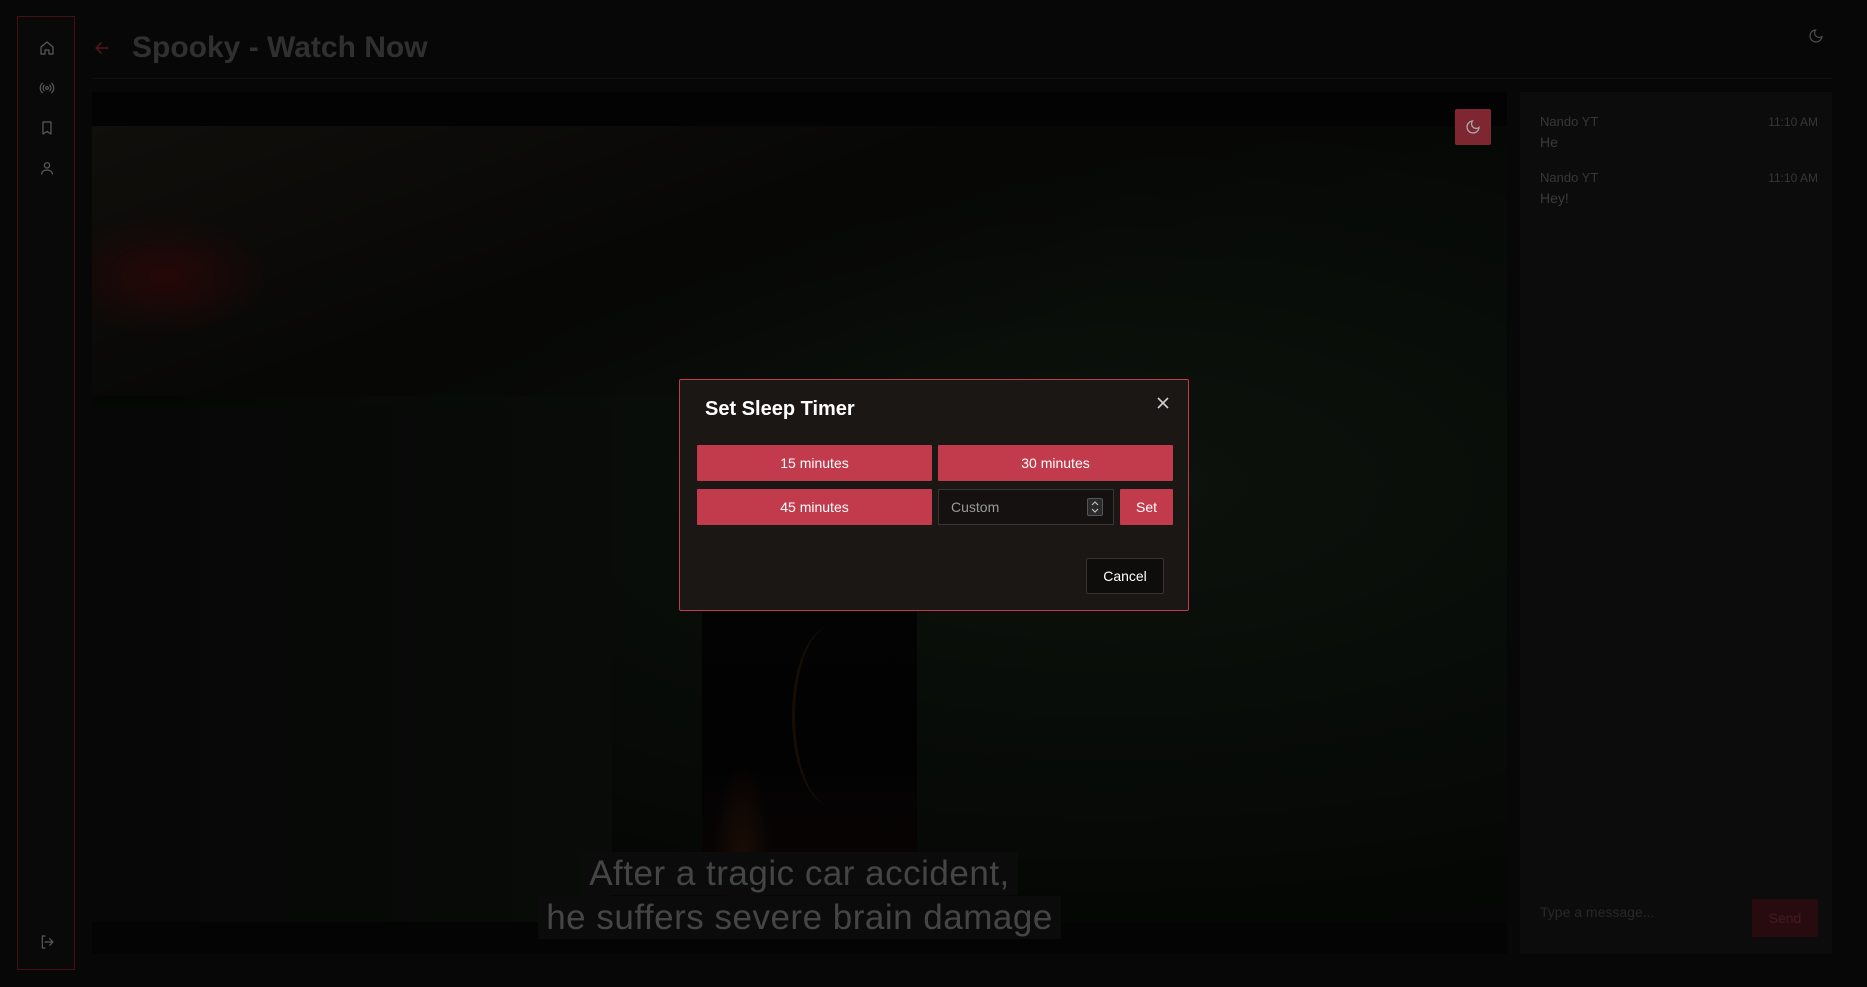 This screenshot has width=1867, height=987. I want to click on timer-45-button: 45 minutes, so click(814, 507).